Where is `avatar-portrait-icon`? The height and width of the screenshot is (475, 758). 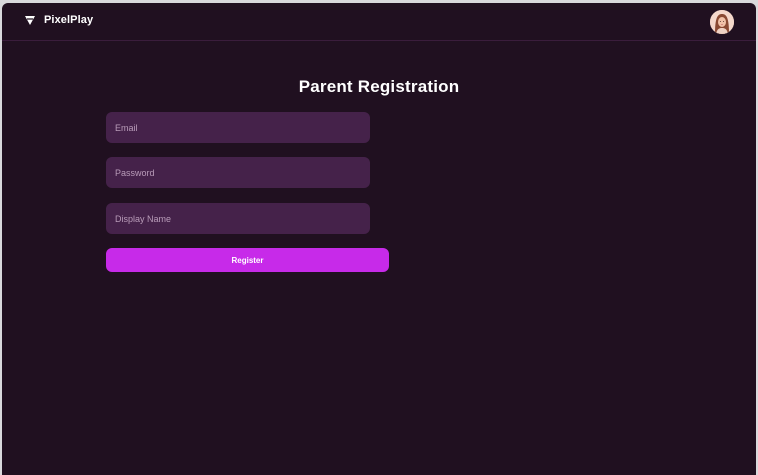 avatar-portrait-icon is located at coordinates (722, 22).